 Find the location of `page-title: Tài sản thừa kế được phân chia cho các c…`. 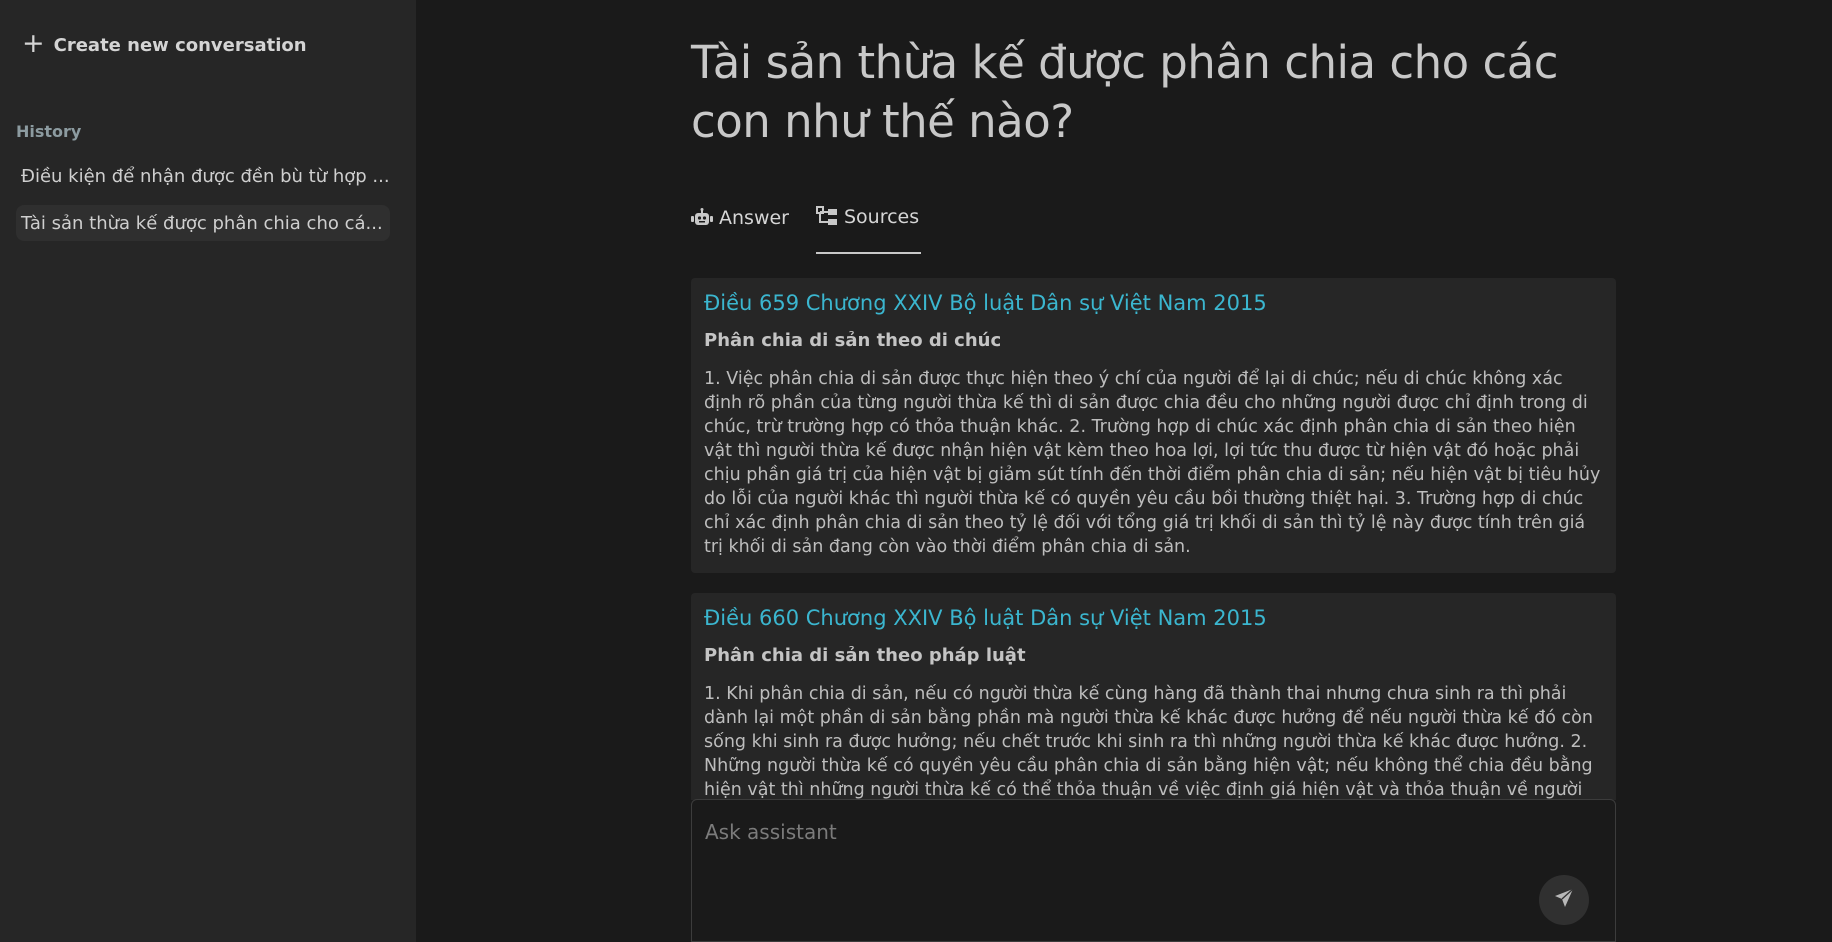

page-title: Tài sản thừa kế được phân chia cho các c… is located at coordinates (1125, 92).